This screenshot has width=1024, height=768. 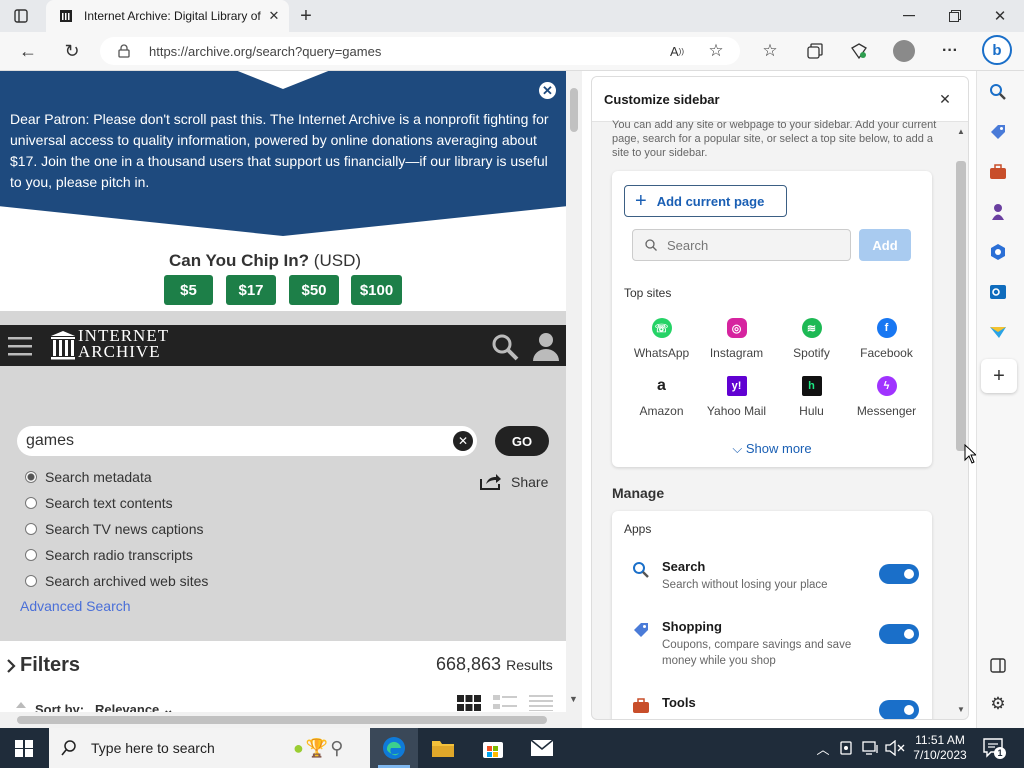 What do you see at coordinates (998, 212) in the screenshot?
I see `sidebar-games-icon` at bounding box center [998, 212].